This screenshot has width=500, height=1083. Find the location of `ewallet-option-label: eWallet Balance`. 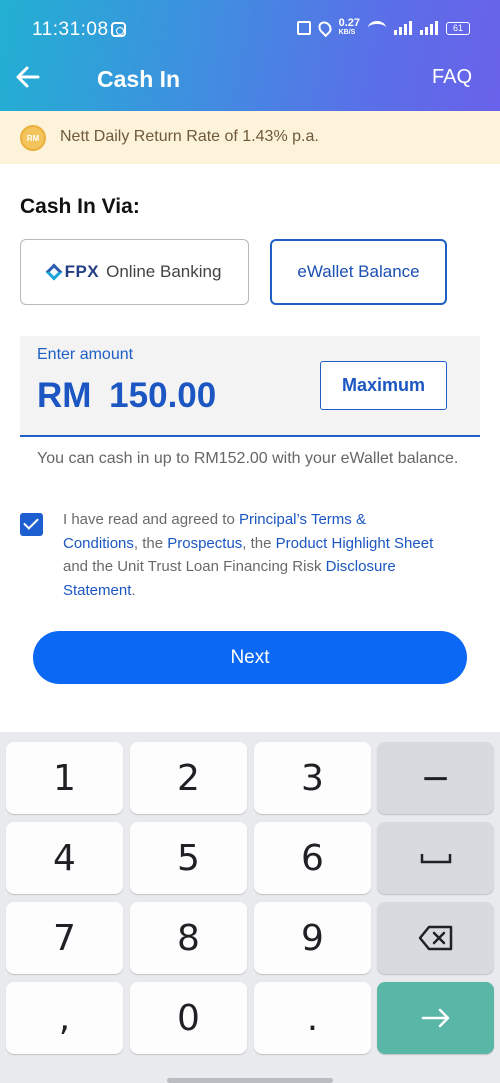

ewallet-option-label: eWallet Balance is located at coordinates (358, 271).